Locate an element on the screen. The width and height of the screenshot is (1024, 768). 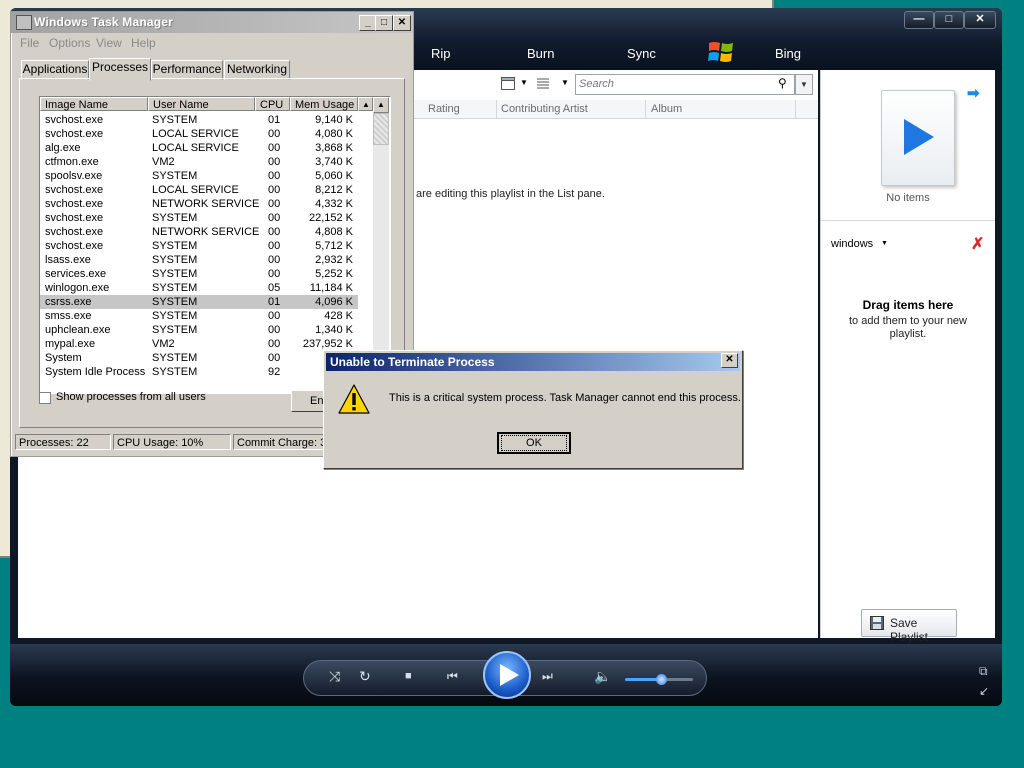
minimize-button: — is located at coordinates (919, 20).